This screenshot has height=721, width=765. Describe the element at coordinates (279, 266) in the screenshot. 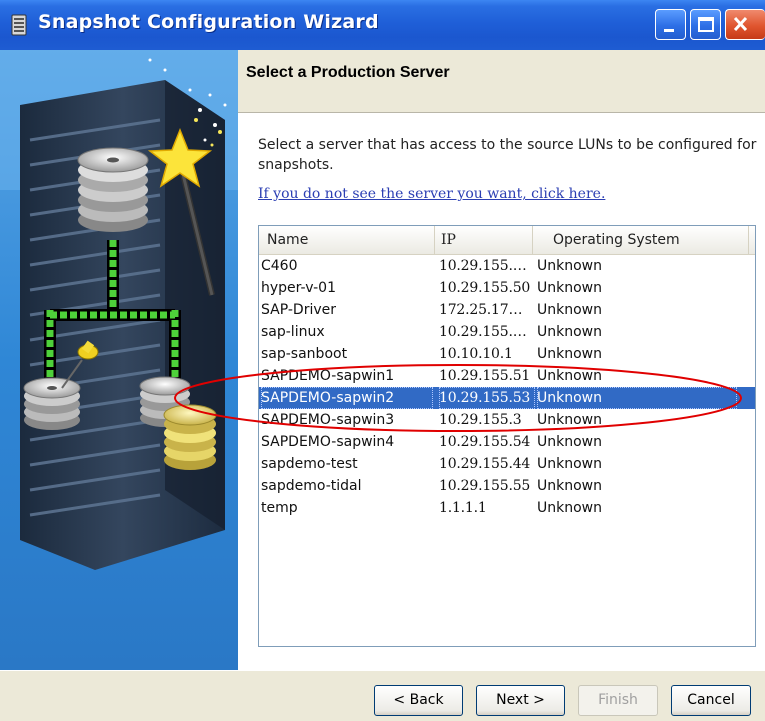

I see `server-name-cell: C460` at that location.